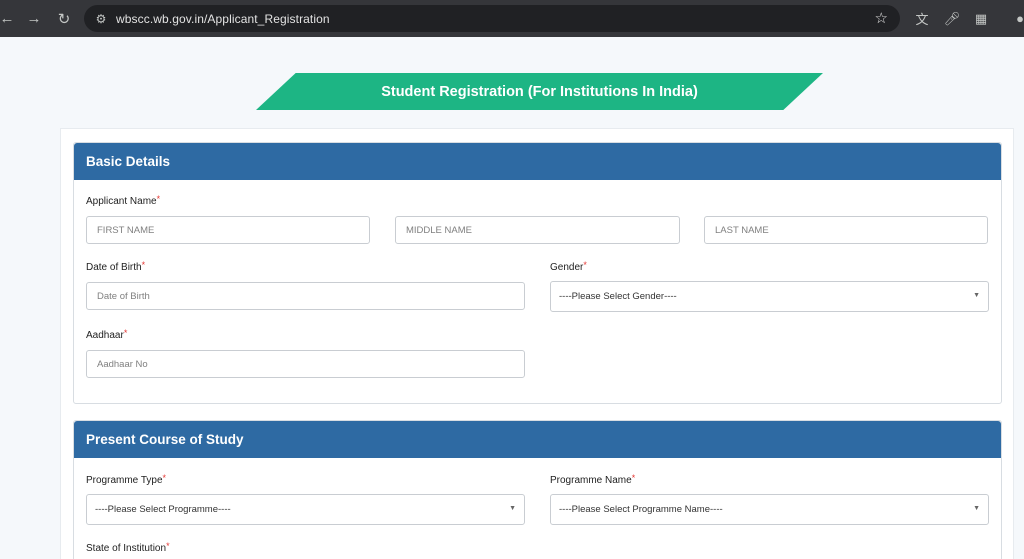  What do you see at coordinates (116, 266) in the screenshot?
I see `dob-label: Date of Birth*` at bounding box center [116, 266].